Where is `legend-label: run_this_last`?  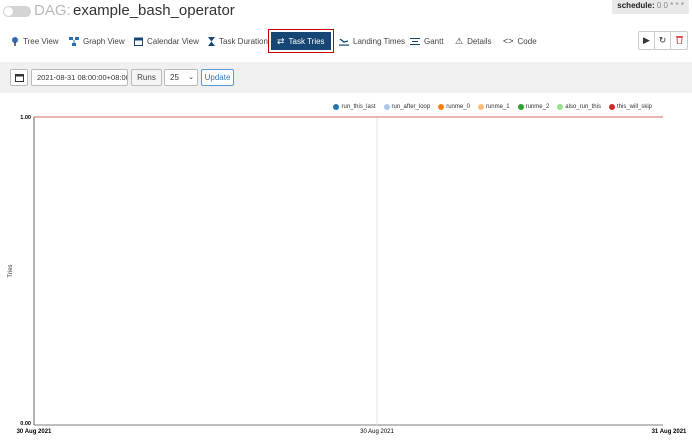
legend-label: run_this_last is located at coordinates (358, 107).